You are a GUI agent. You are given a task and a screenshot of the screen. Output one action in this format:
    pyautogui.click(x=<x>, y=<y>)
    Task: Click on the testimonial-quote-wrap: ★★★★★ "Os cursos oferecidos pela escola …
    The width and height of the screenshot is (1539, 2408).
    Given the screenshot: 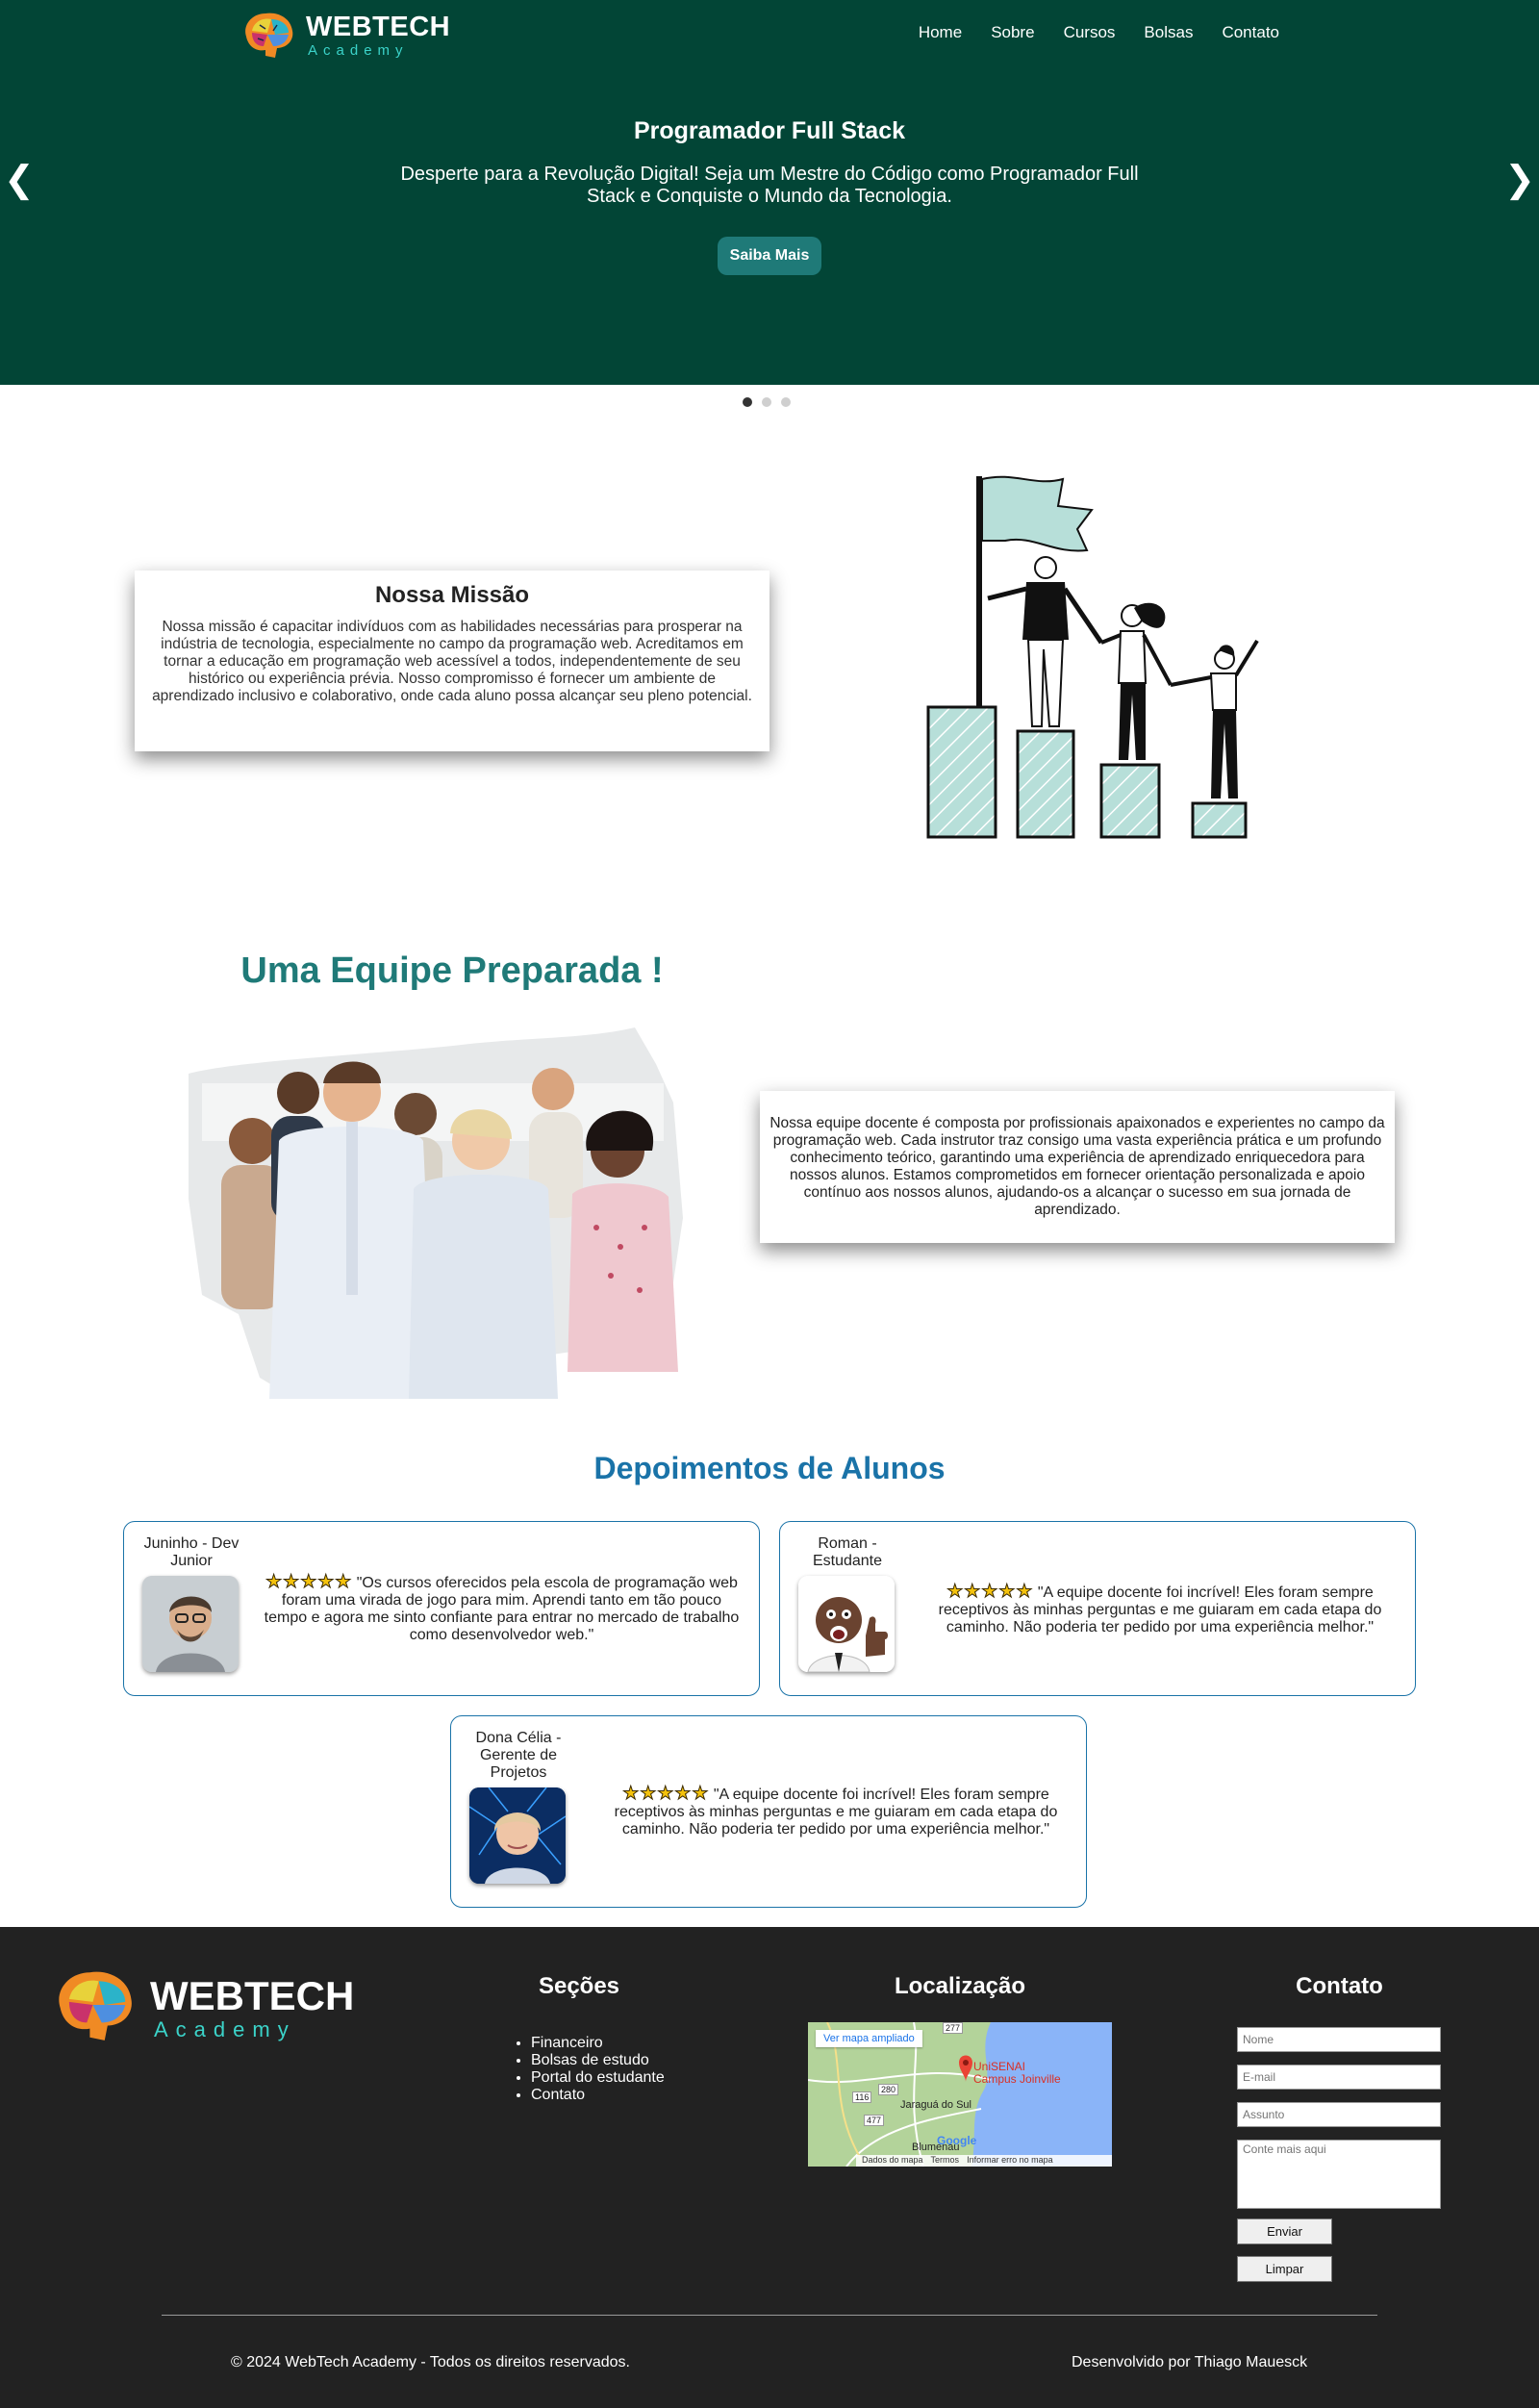 What is the action you would take?
    pyautogui.click(x=501, y=1608)
    